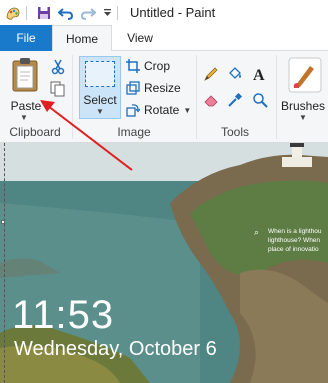 This screenshot has height=383, width=328. I want to click on copy-icon, so click(58, 89).